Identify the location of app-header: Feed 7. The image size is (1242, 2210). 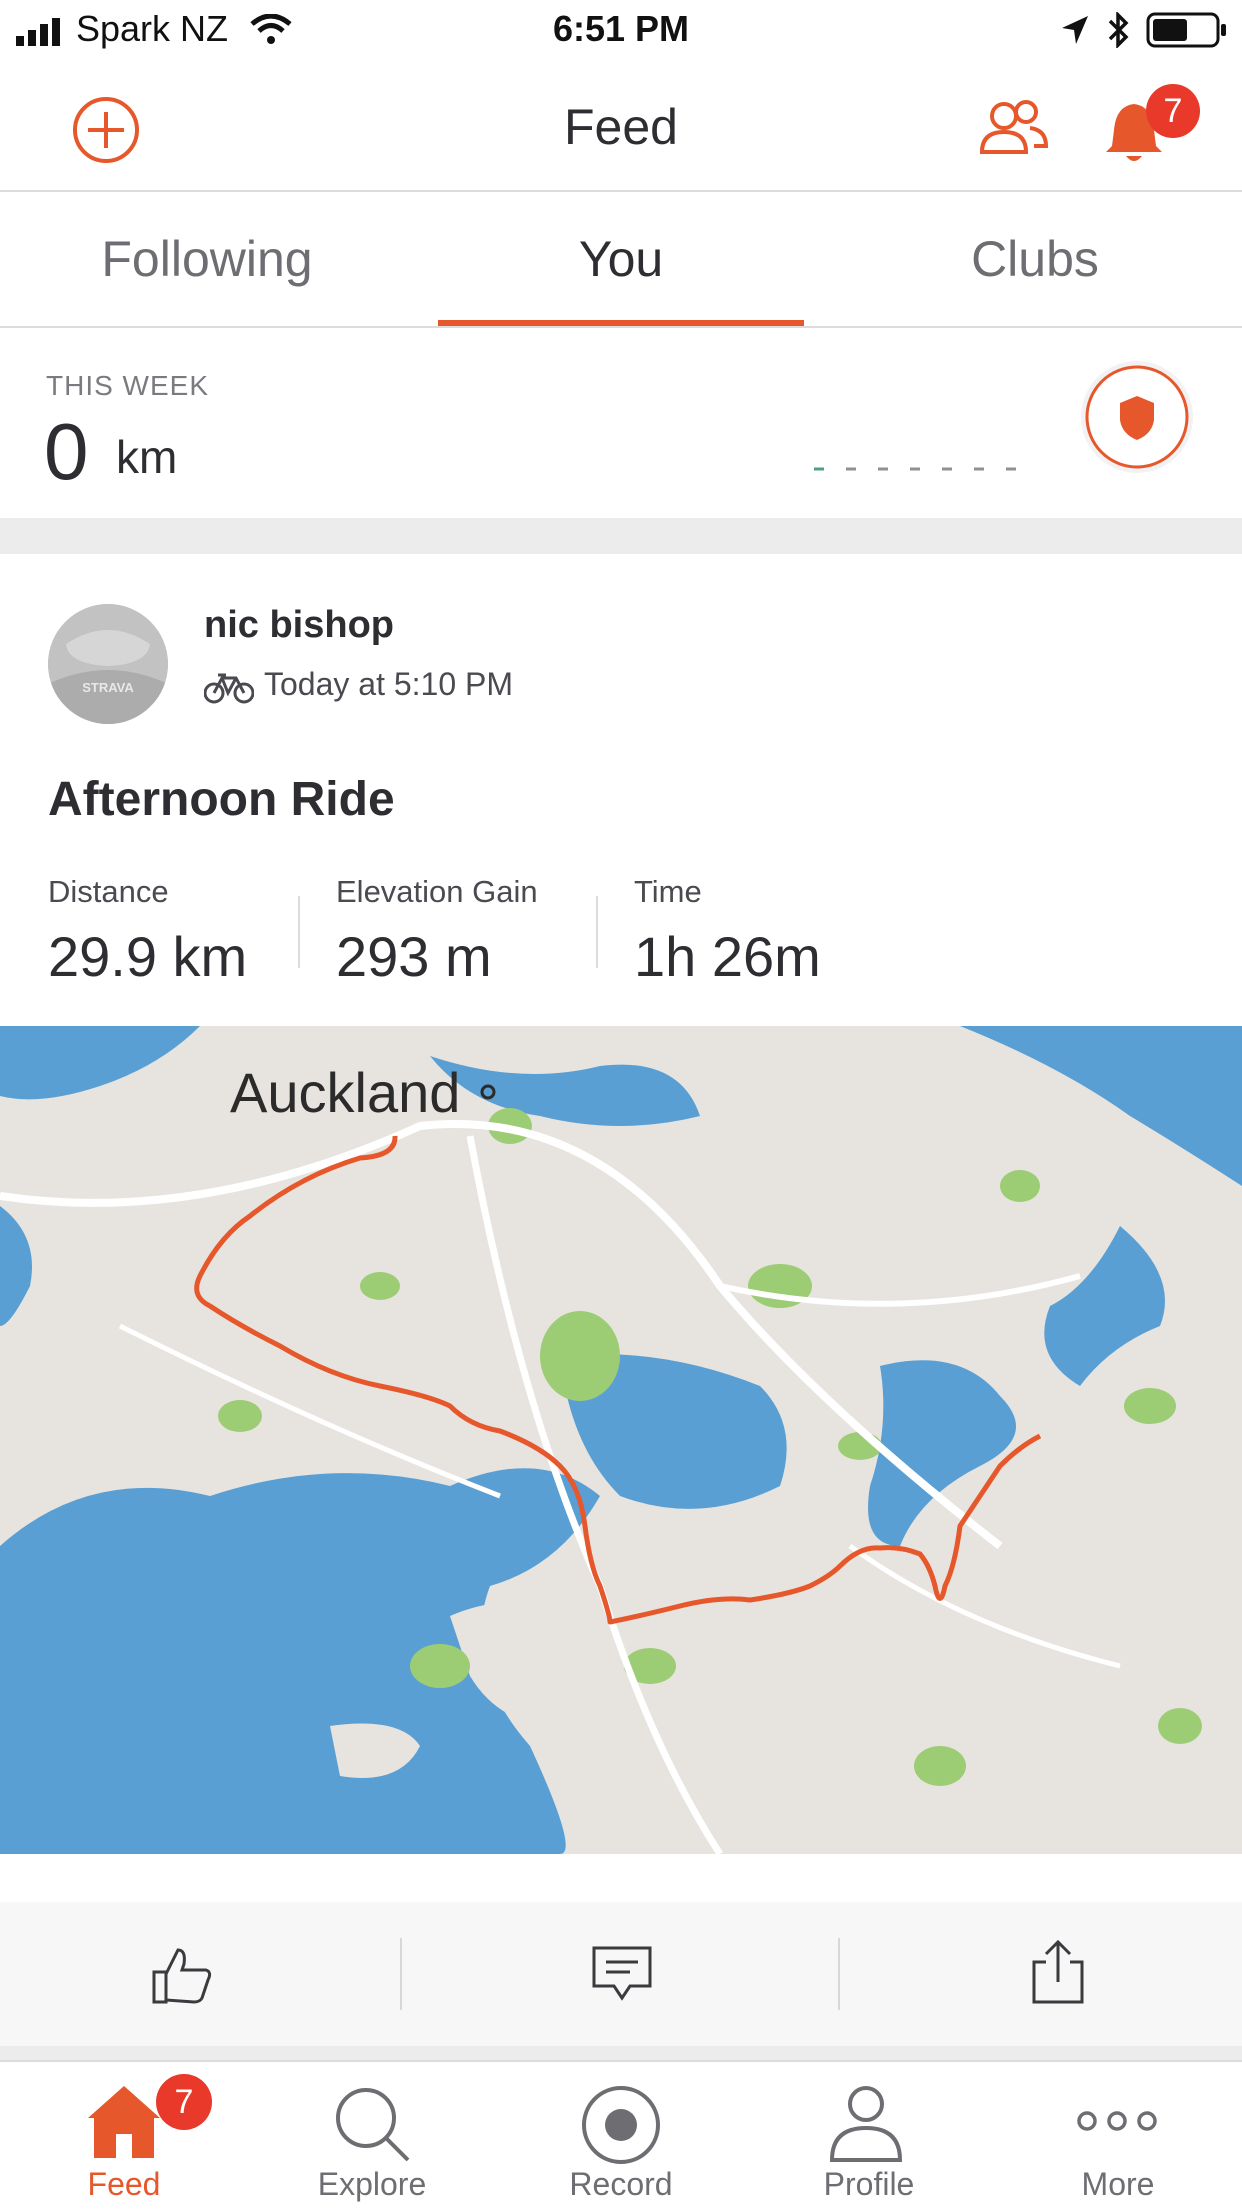
(621, 126).